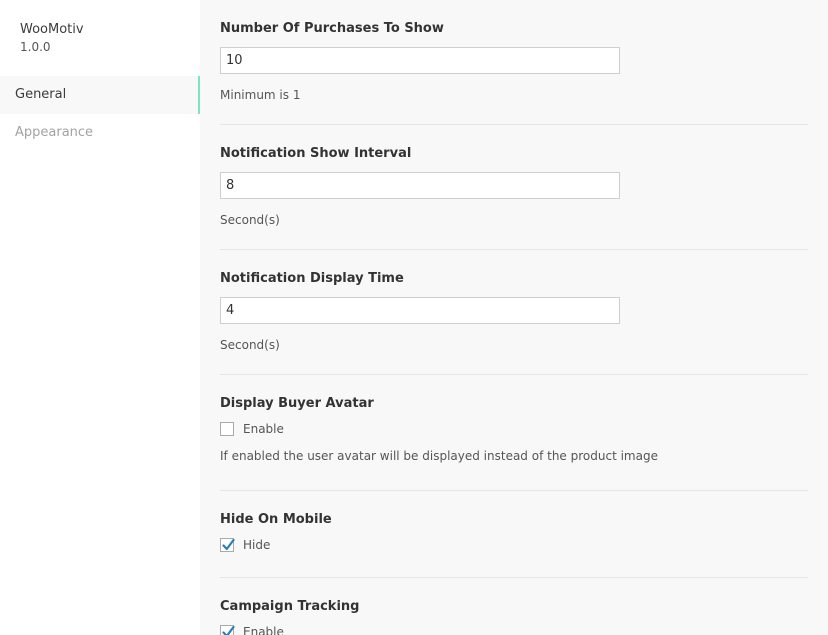 The image size is (828, 635). Describe the element at coordinates (312, 278) in the screenshot. I see `display-time-label: Notification Display Time` at that location.